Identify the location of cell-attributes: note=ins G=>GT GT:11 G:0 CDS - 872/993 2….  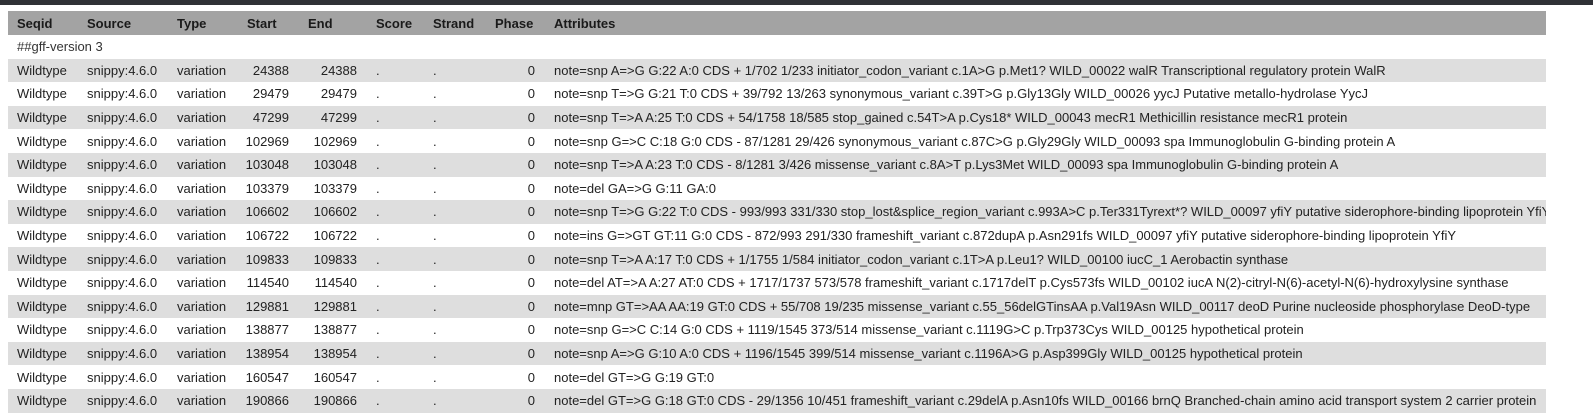
(1045, 235).